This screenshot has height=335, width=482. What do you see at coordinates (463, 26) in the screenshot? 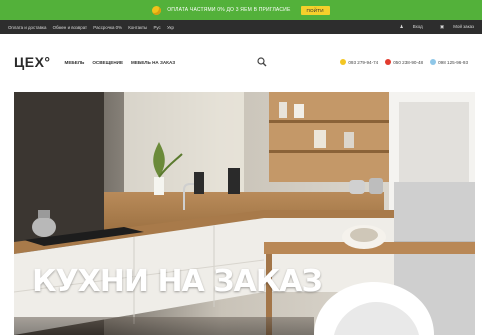
I see `cart-label: Мой заказ` at bounding box center [463, 26].